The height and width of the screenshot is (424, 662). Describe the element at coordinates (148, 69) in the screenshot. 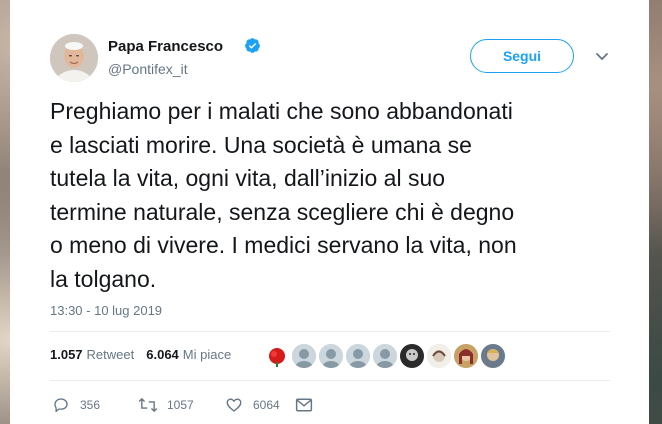

I see `author-handle: @Pontifex_it` at that location.